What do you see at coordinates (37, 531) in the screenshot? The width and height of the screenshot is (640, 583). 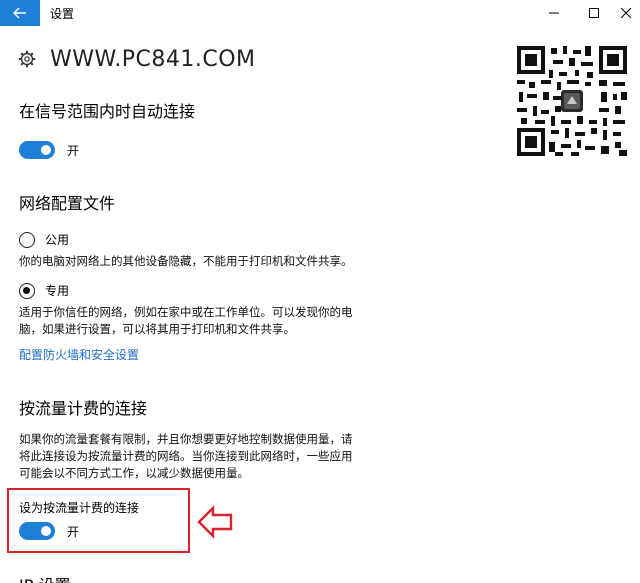 I see `metered-toggle` at bounding box center [37, 531].